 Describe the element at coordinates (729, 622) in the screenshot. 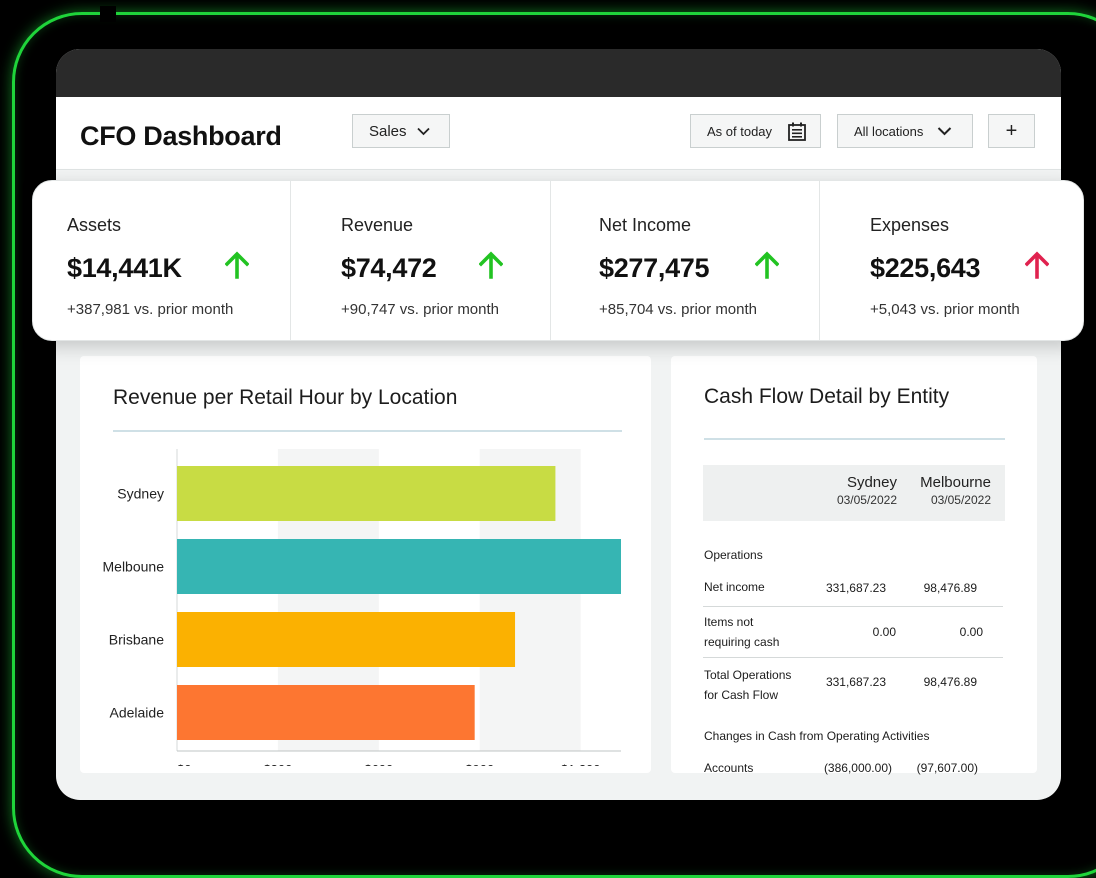

I see `row-label-line: Items not` at that location.